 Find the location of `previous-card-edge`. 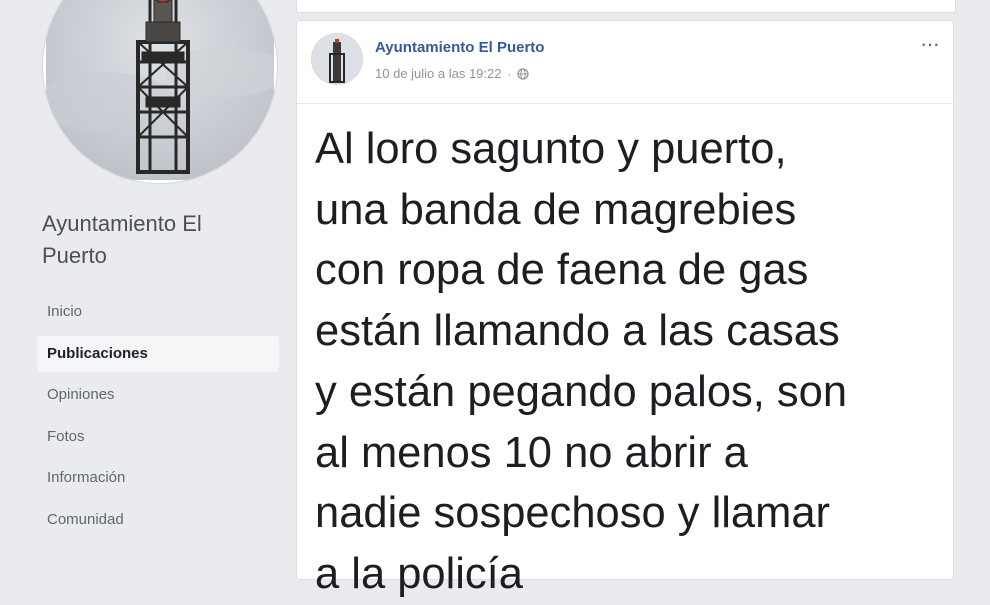

previous-card-edge is located at coordinates (626, 6).